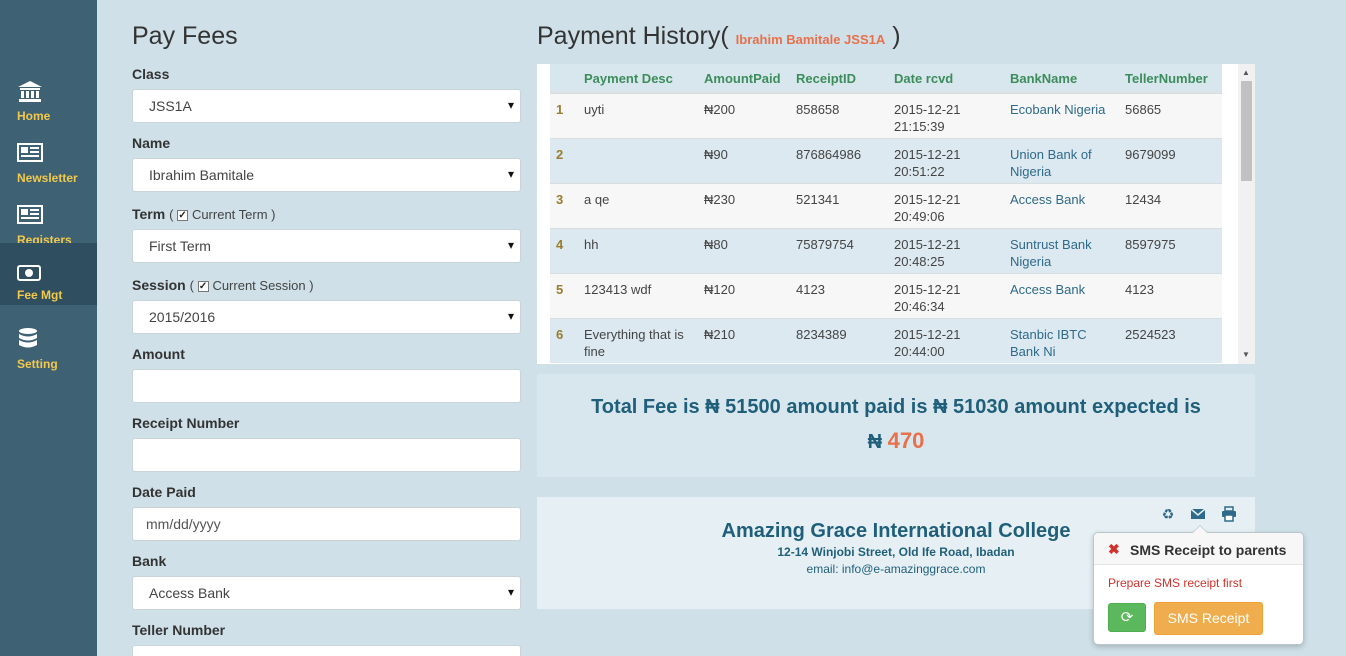 This screenshot has width=1346, height=656. What do you see at coordinates (170, 106) in the screenshot?
I see `class-value: JSS1A` at bounding box center [170, 106].